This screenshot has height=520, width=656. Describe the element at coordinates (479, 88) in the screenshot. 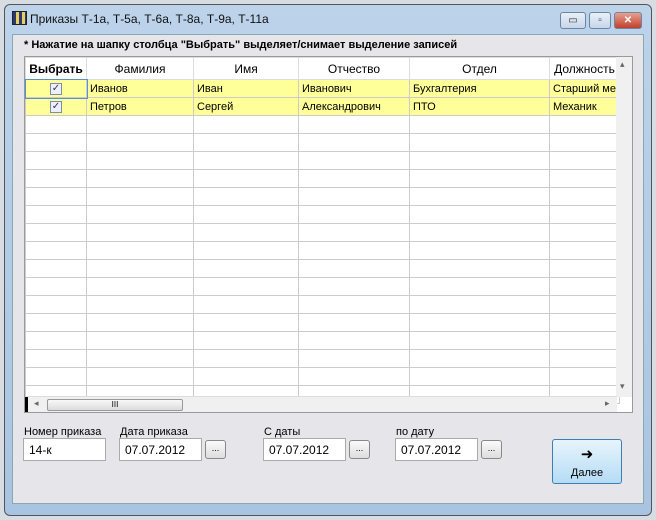

I see `table-cell: Бухгалтерия` at that location.